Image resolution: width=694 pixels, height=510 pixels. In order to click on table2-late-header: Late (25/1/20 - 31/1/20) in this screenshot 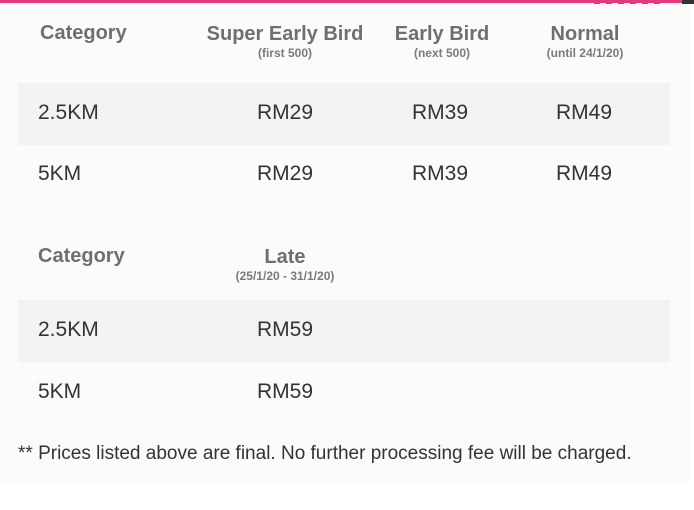, I will do `click(285, 264)`.